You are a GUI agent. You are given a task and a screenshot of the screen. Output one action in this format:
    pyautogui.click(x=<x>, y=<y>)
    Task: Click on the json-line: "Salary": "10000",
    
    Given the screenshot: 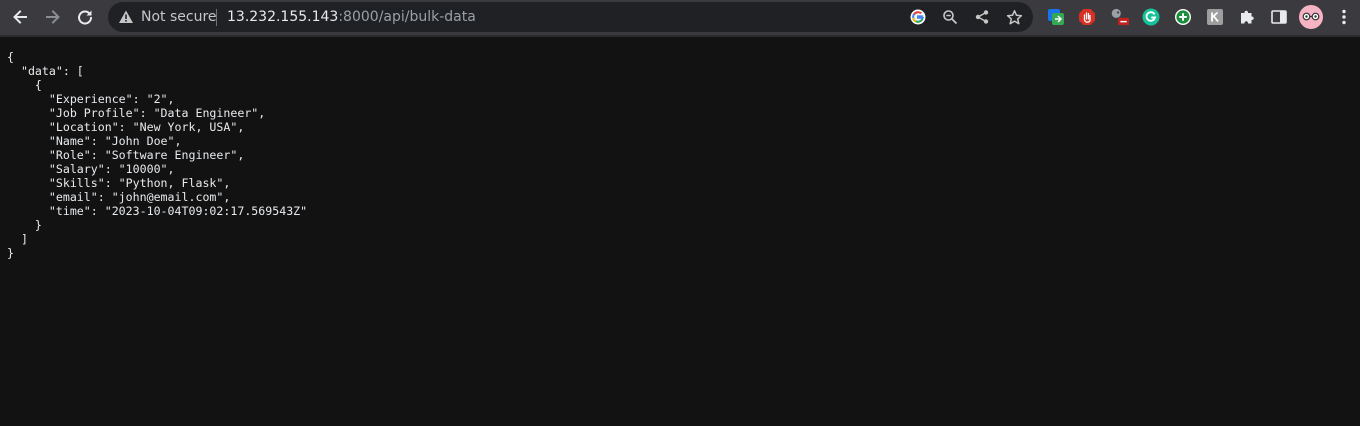 What is the action you would take?
    pyautogui.click(x=91, y=169)
    